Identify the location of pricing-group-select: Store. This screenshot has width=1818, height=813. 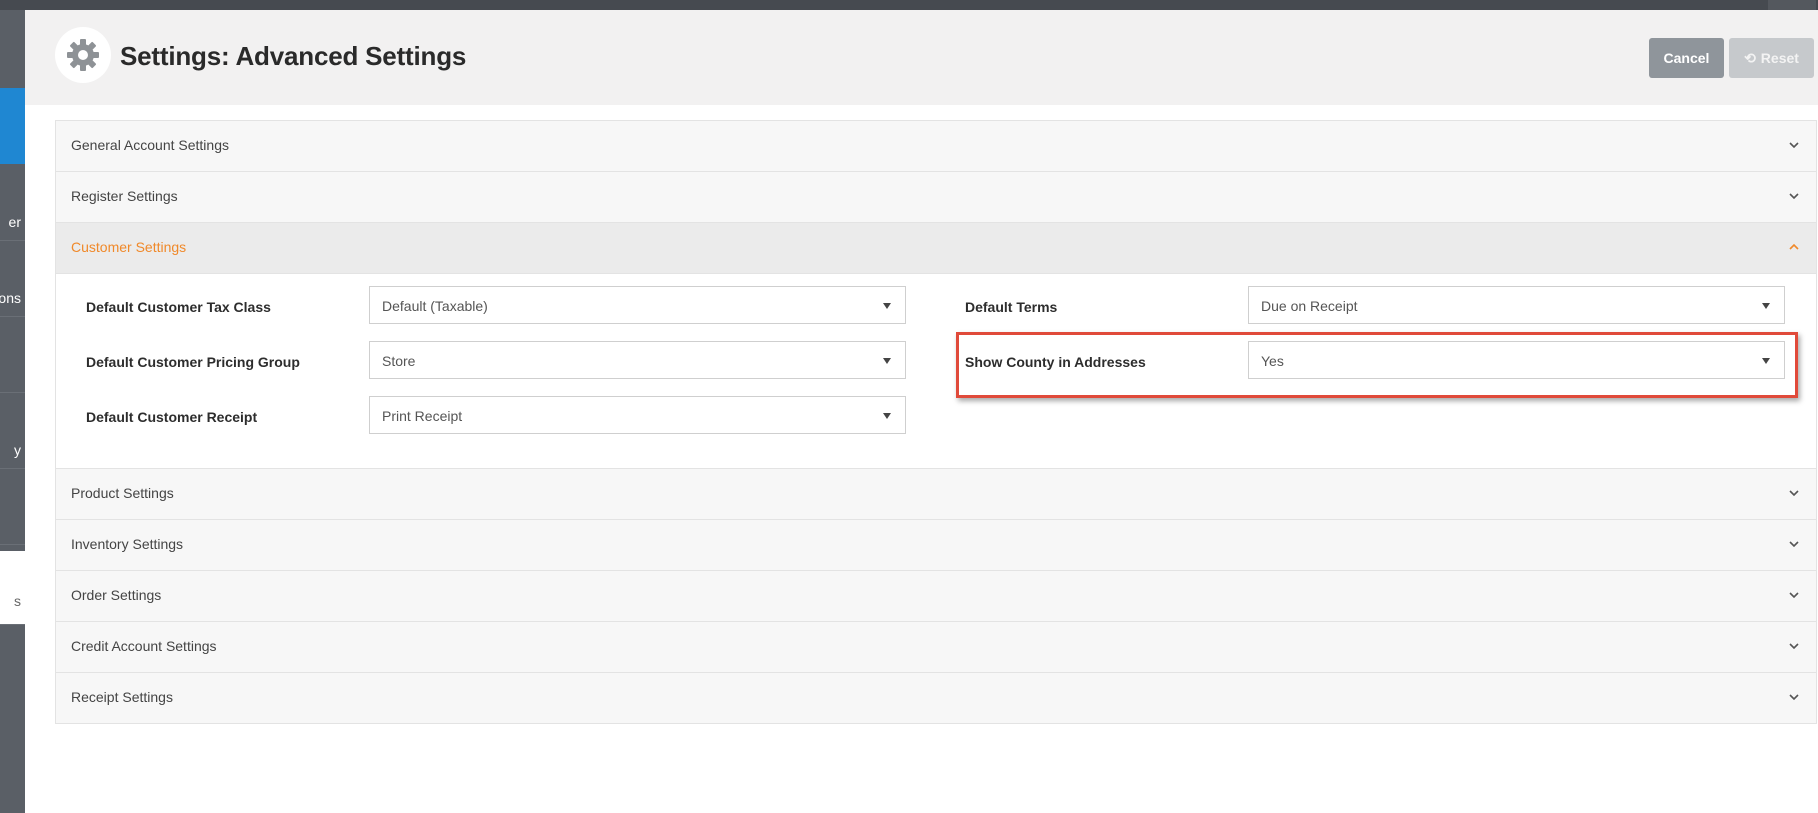
(637, 360).